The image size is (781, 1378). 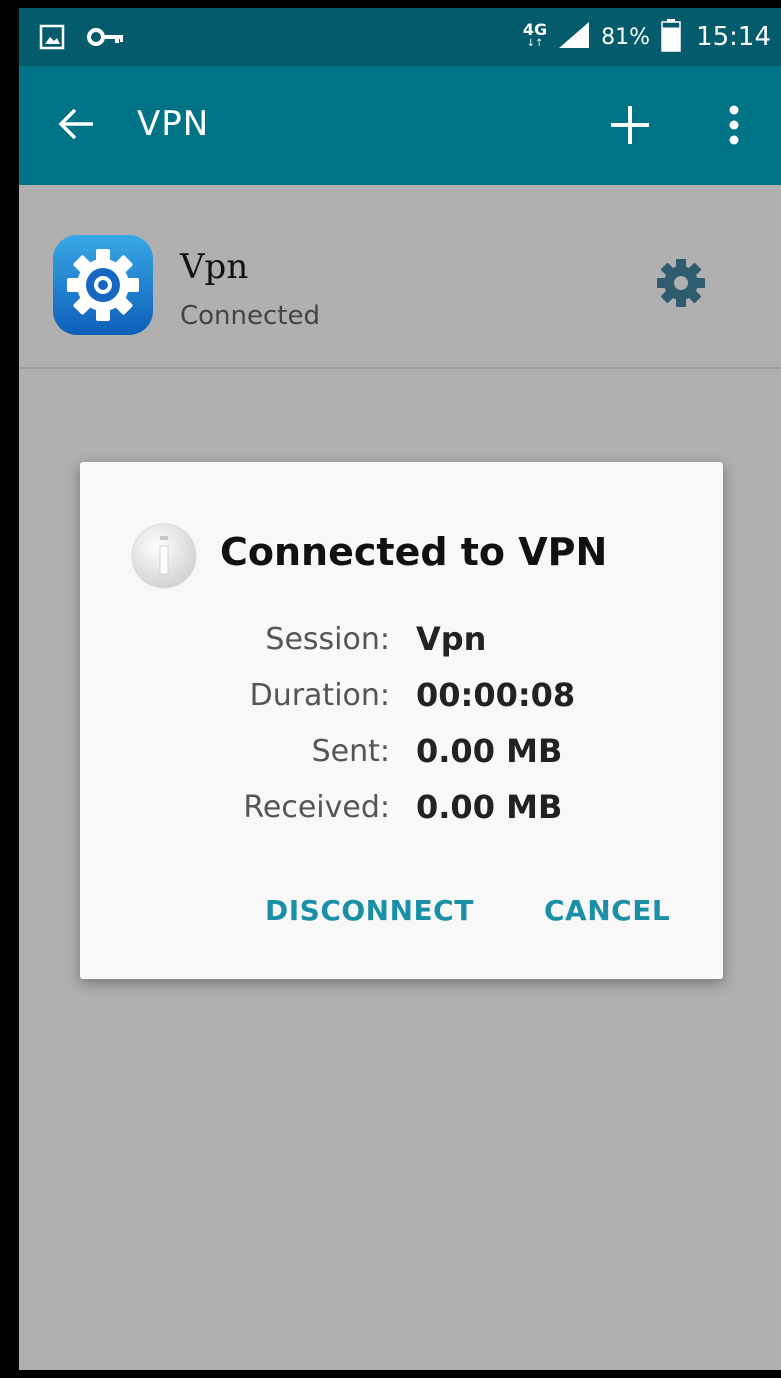 What do you see at coordinates (350, 751) in the screenshot?
I see `info-label: Sent:` at bounding box center [350, 751].